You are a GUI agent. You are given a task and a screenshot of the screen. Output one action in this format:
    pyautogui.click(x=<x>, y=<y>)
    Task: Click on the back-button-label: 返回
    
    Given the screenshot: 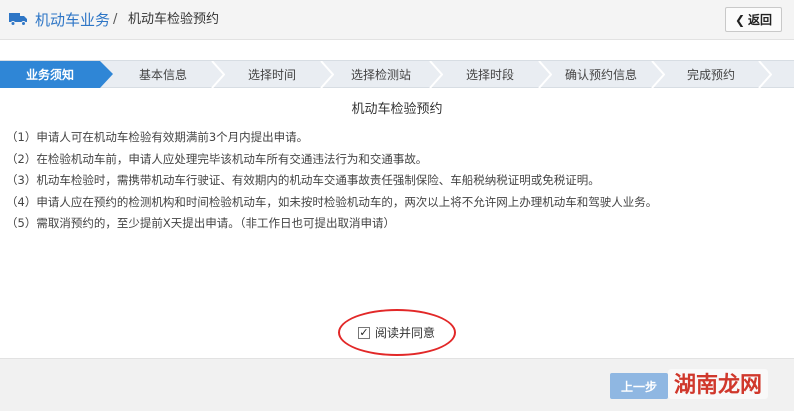 What is the action you would take?
    pyautogui.click(x=760, y=20)
    